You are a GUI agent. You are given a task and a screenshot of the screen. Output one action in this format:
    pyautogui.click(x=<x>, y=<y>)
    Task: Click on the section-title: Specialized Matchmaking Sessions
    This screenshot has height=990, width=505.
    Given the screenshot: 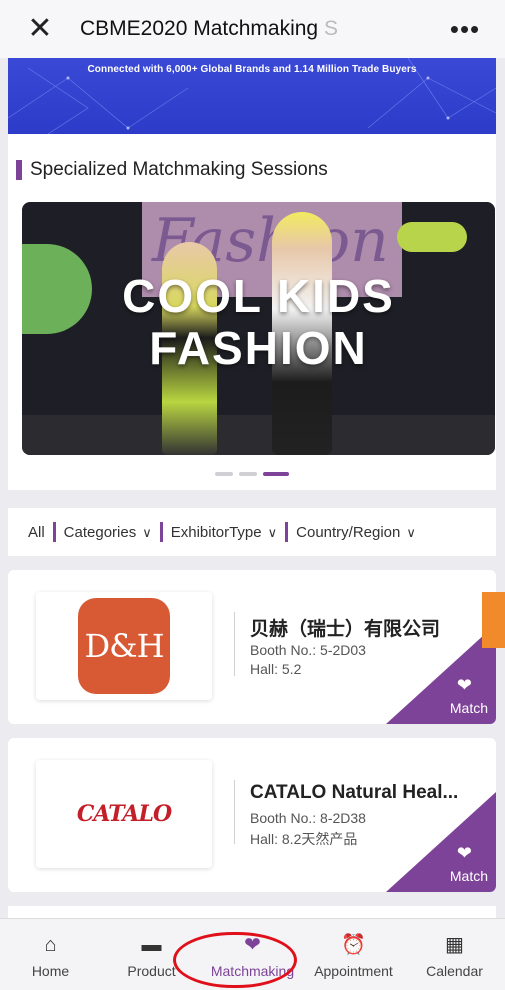 What is the action you would take?
    pyautogui.click(x=179, y=169)
    